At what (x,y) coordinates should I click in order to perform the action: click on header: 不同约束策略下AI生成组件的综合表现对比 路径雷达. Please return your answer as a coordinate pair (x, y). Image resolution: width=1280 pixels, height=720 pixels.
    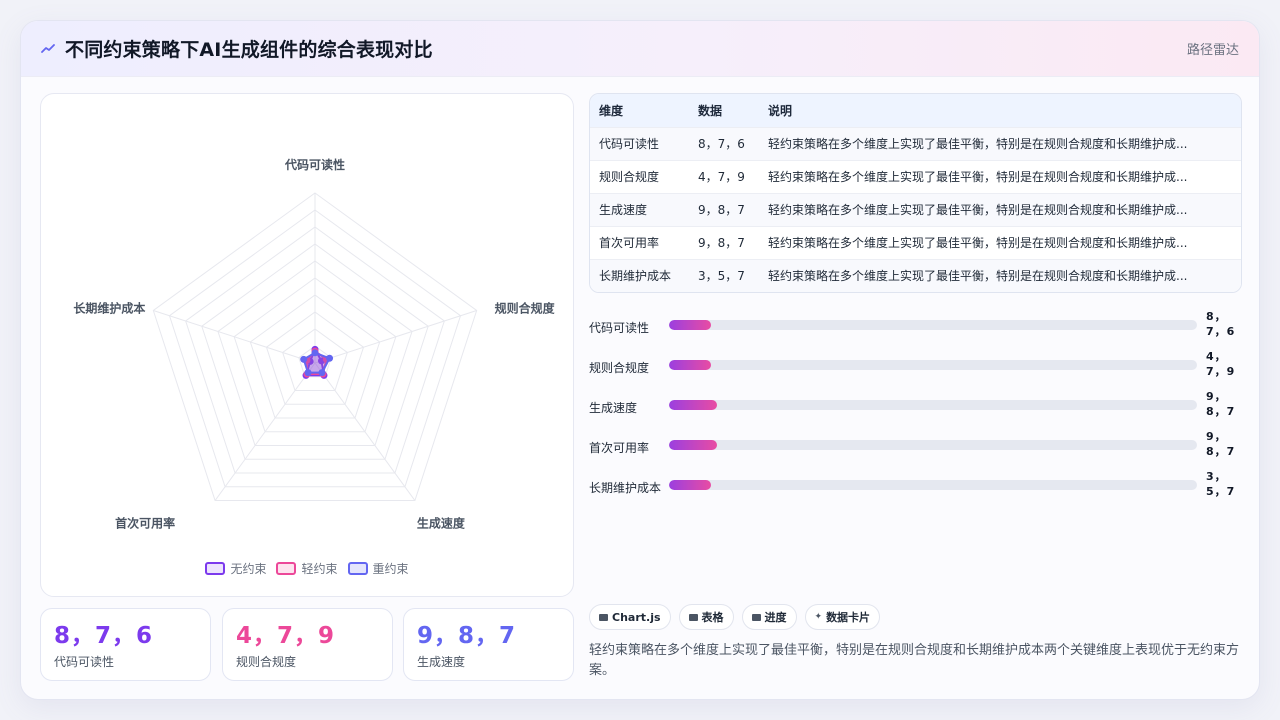
    Looking at the image, I should click on (640, 49).